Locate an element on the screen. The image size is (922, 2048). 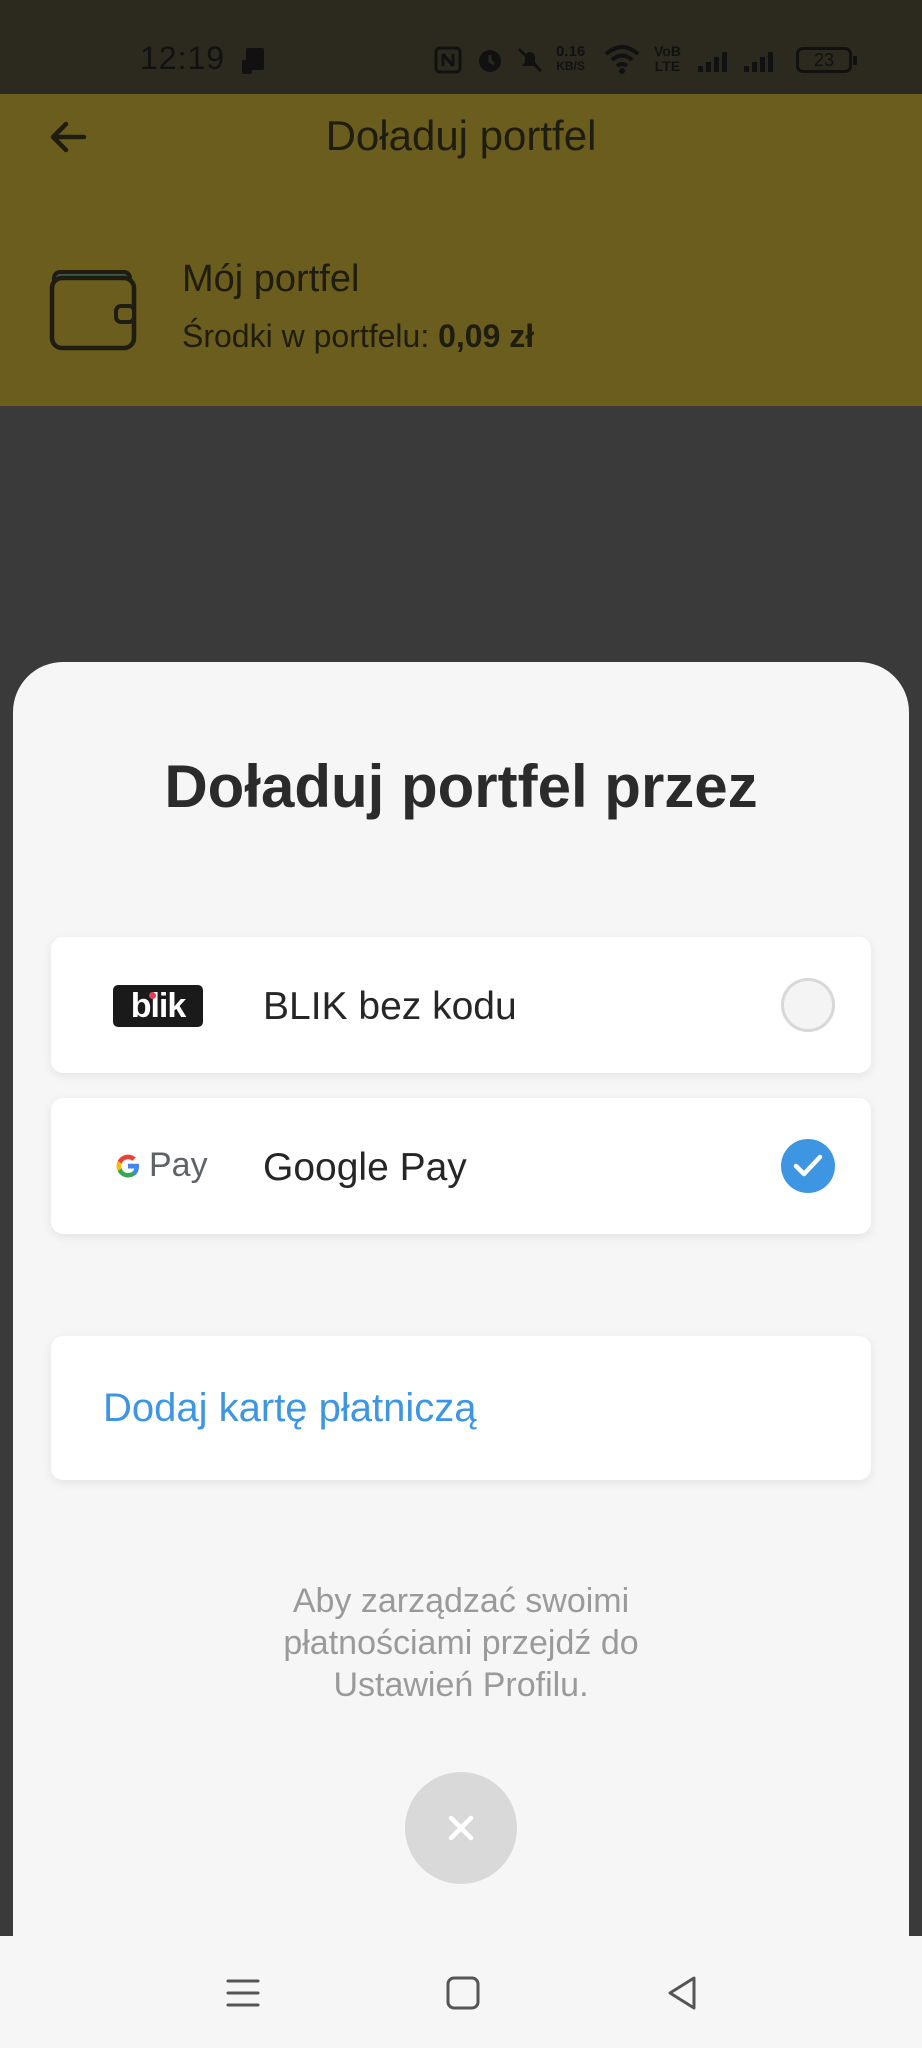
radio-unchecked is located at coordinates (808, 1005).